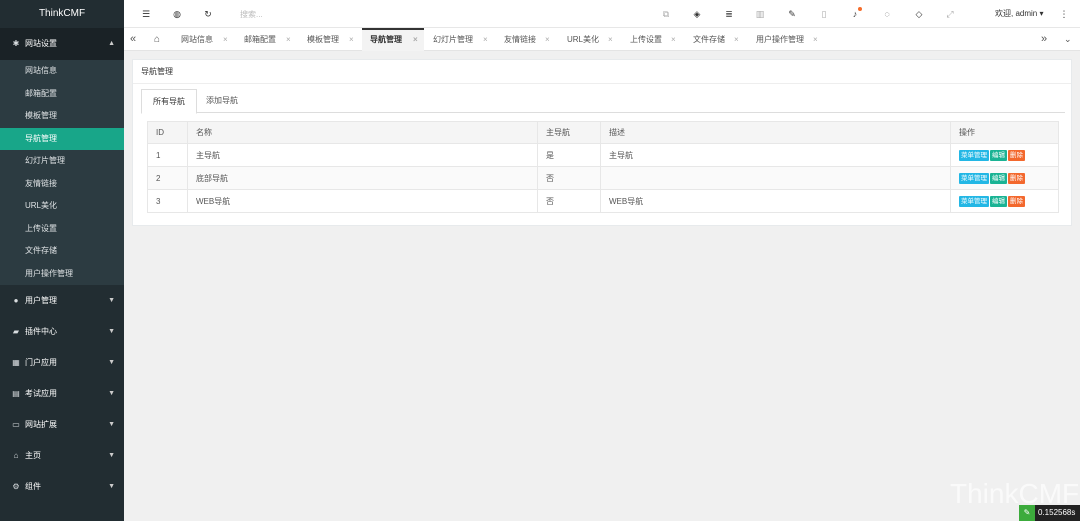 The width and height of the screenshot is (1080, 521). Describe the element at coordinates (62, 486) in the screenshot. I see `sidebar-menu-components: ⚙ 组件 ▼` at that location.